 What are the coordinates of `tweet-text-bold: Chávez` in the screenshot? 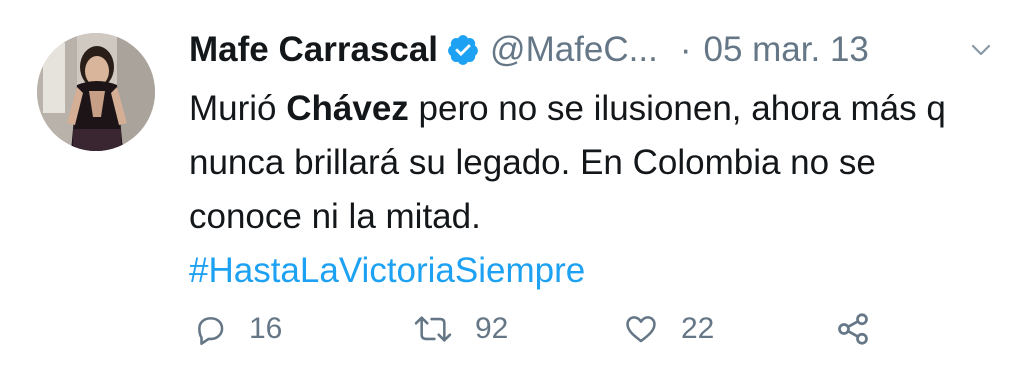 It's located at (347, 108).